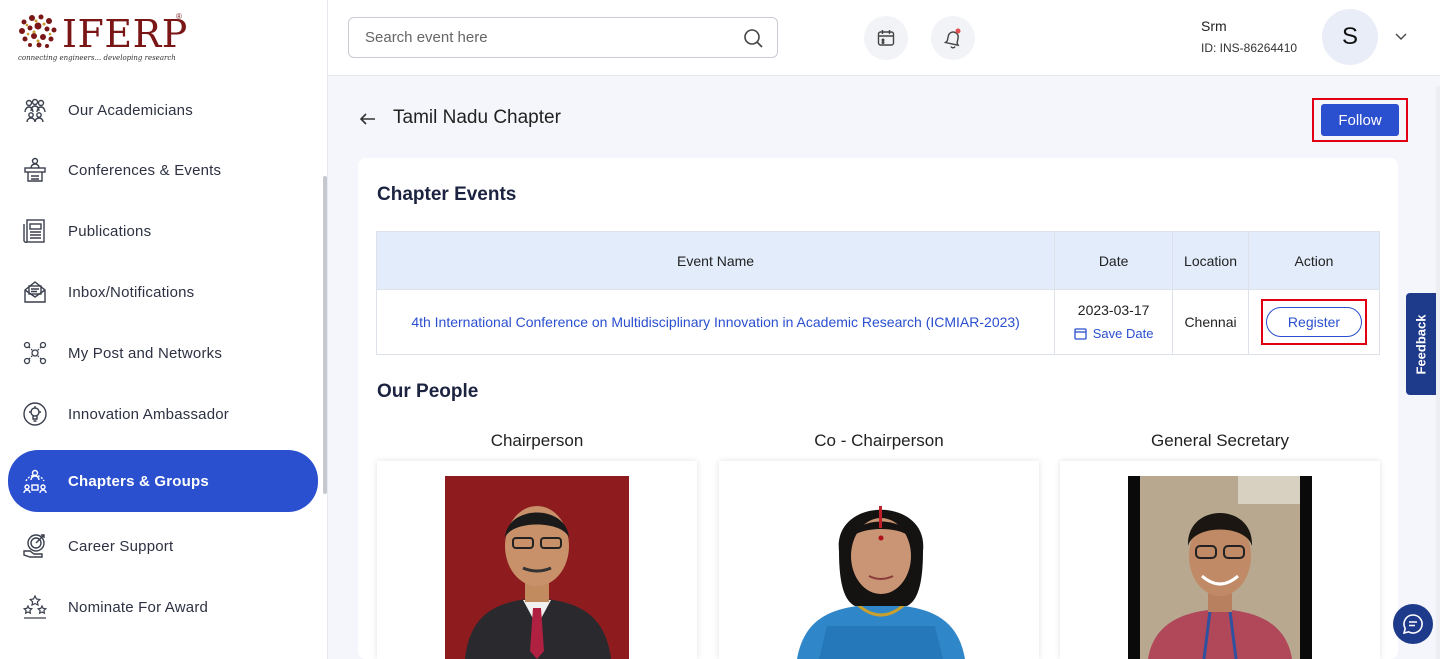 The image size is (1440, 659). I want to click on academicians-icon, so click(35, 110).